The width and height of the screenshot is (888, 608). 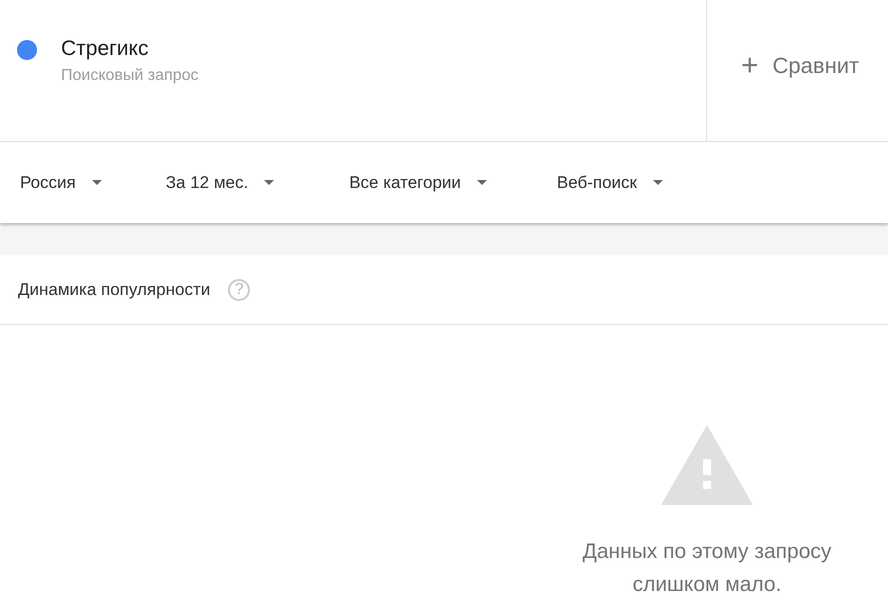 What do you see at coordinates (707, 568) in the screenshot?
I see `no-data-message: Данных по этому запросу слишком мало.` at bounding box center [707, 568].